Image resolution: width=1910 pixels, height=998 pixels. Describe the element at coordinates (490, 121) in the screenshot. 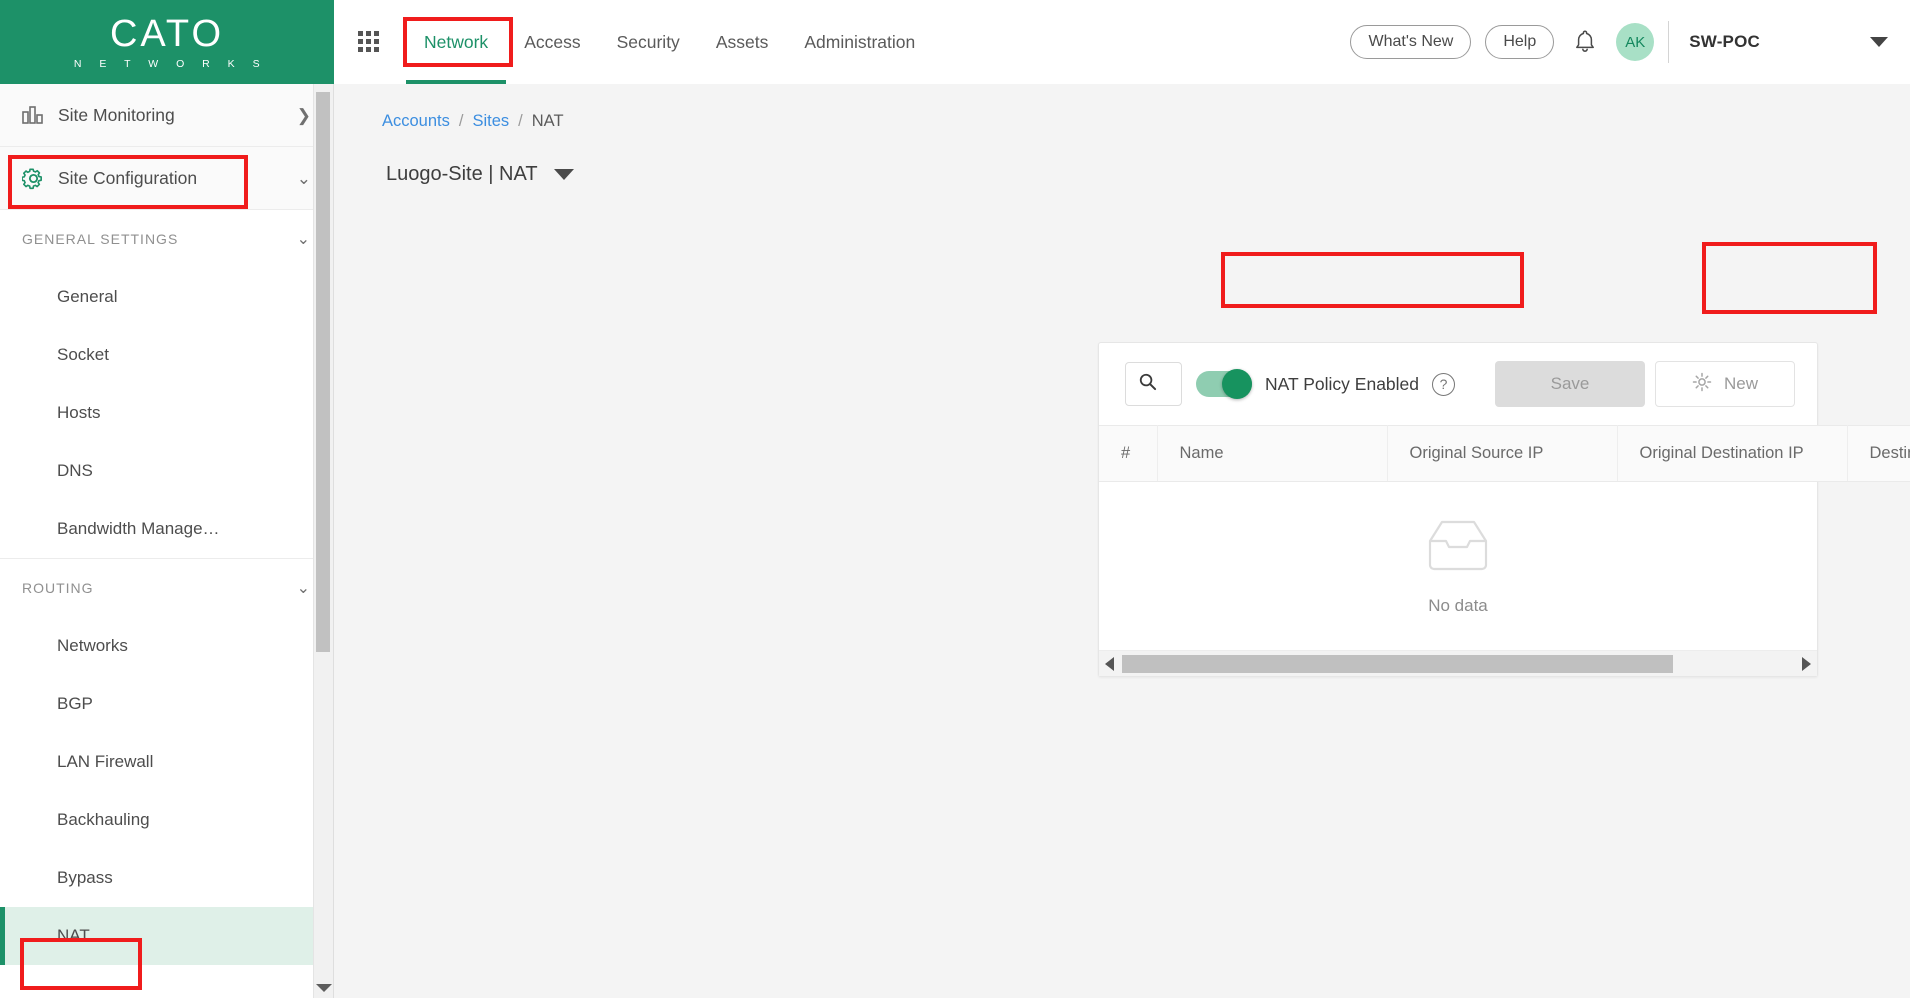

I see `breadcrumb-item-sites: Sites` at that location.